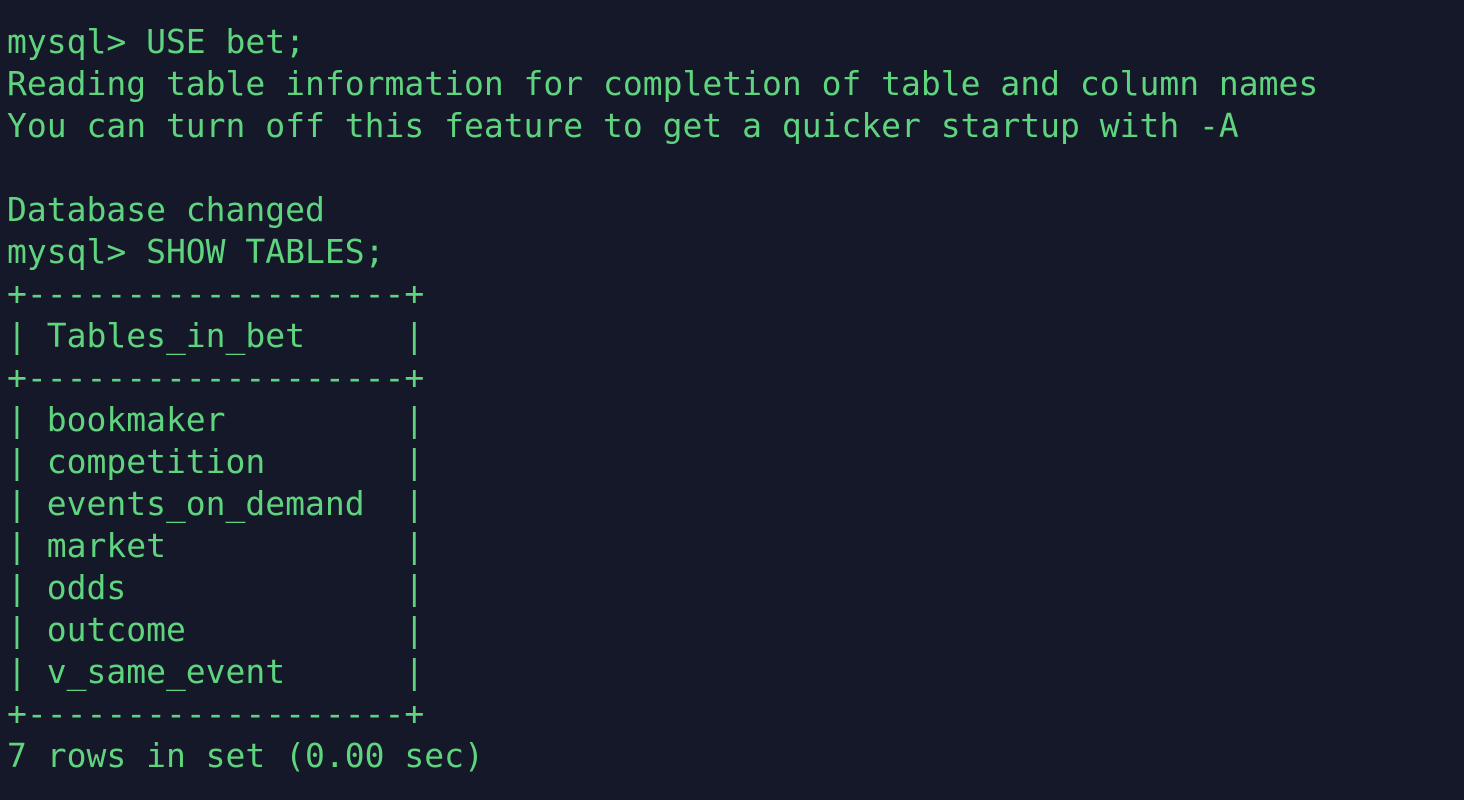  What do you see at coordinates (196, 251) in the screenshot?
I see `command-show-tables: mysql> SHOW TABLES;` at bounding box center [196, 251].